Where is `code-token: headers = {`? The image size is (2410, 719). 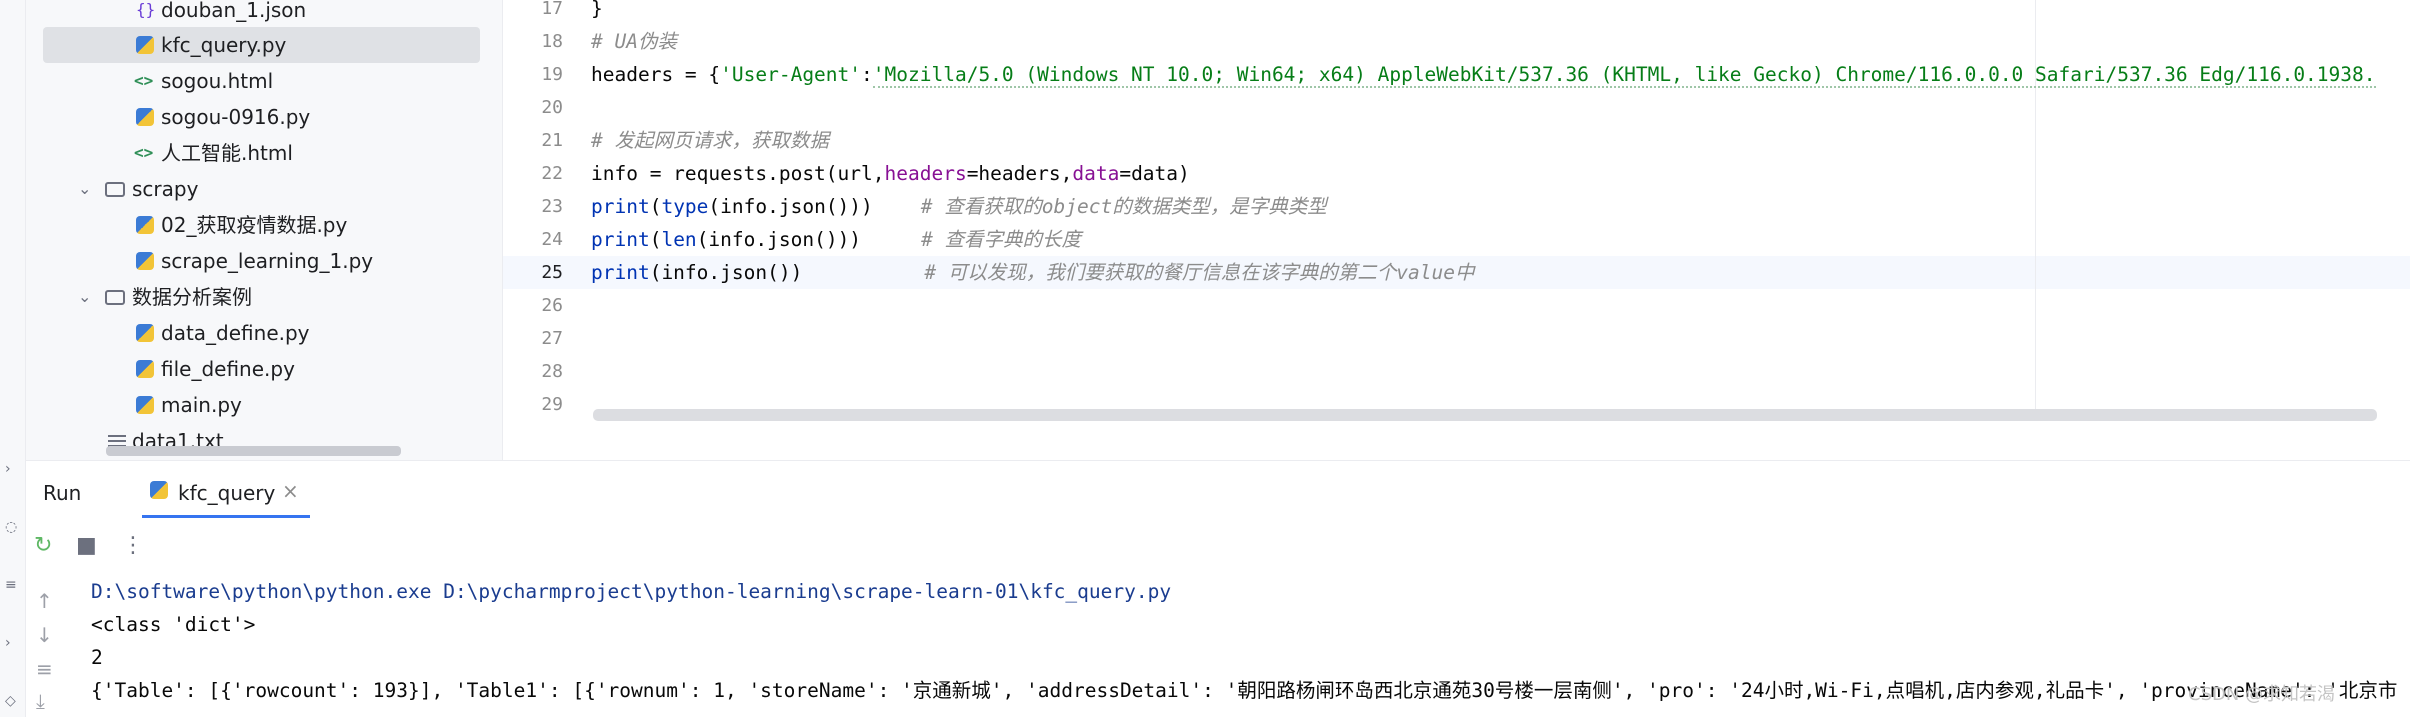 code-token: headers = { is located at coordinates (656, 74).